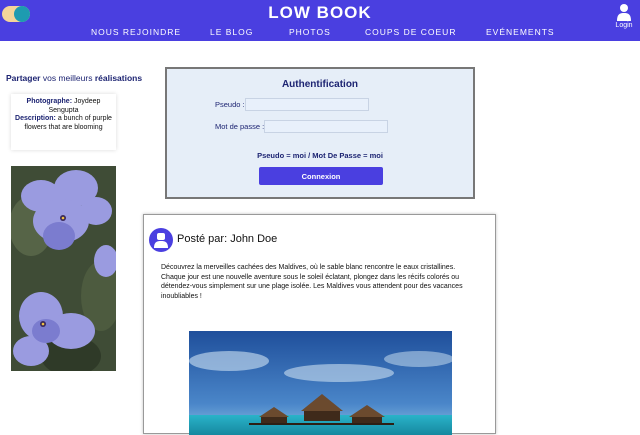 The image size is (640, 435). What do you see at coordinates (410, 32) in the screenshot?
I see `nav-coups-de-coeur: COUPS DE COEUR` at bounding box center [410, 32].